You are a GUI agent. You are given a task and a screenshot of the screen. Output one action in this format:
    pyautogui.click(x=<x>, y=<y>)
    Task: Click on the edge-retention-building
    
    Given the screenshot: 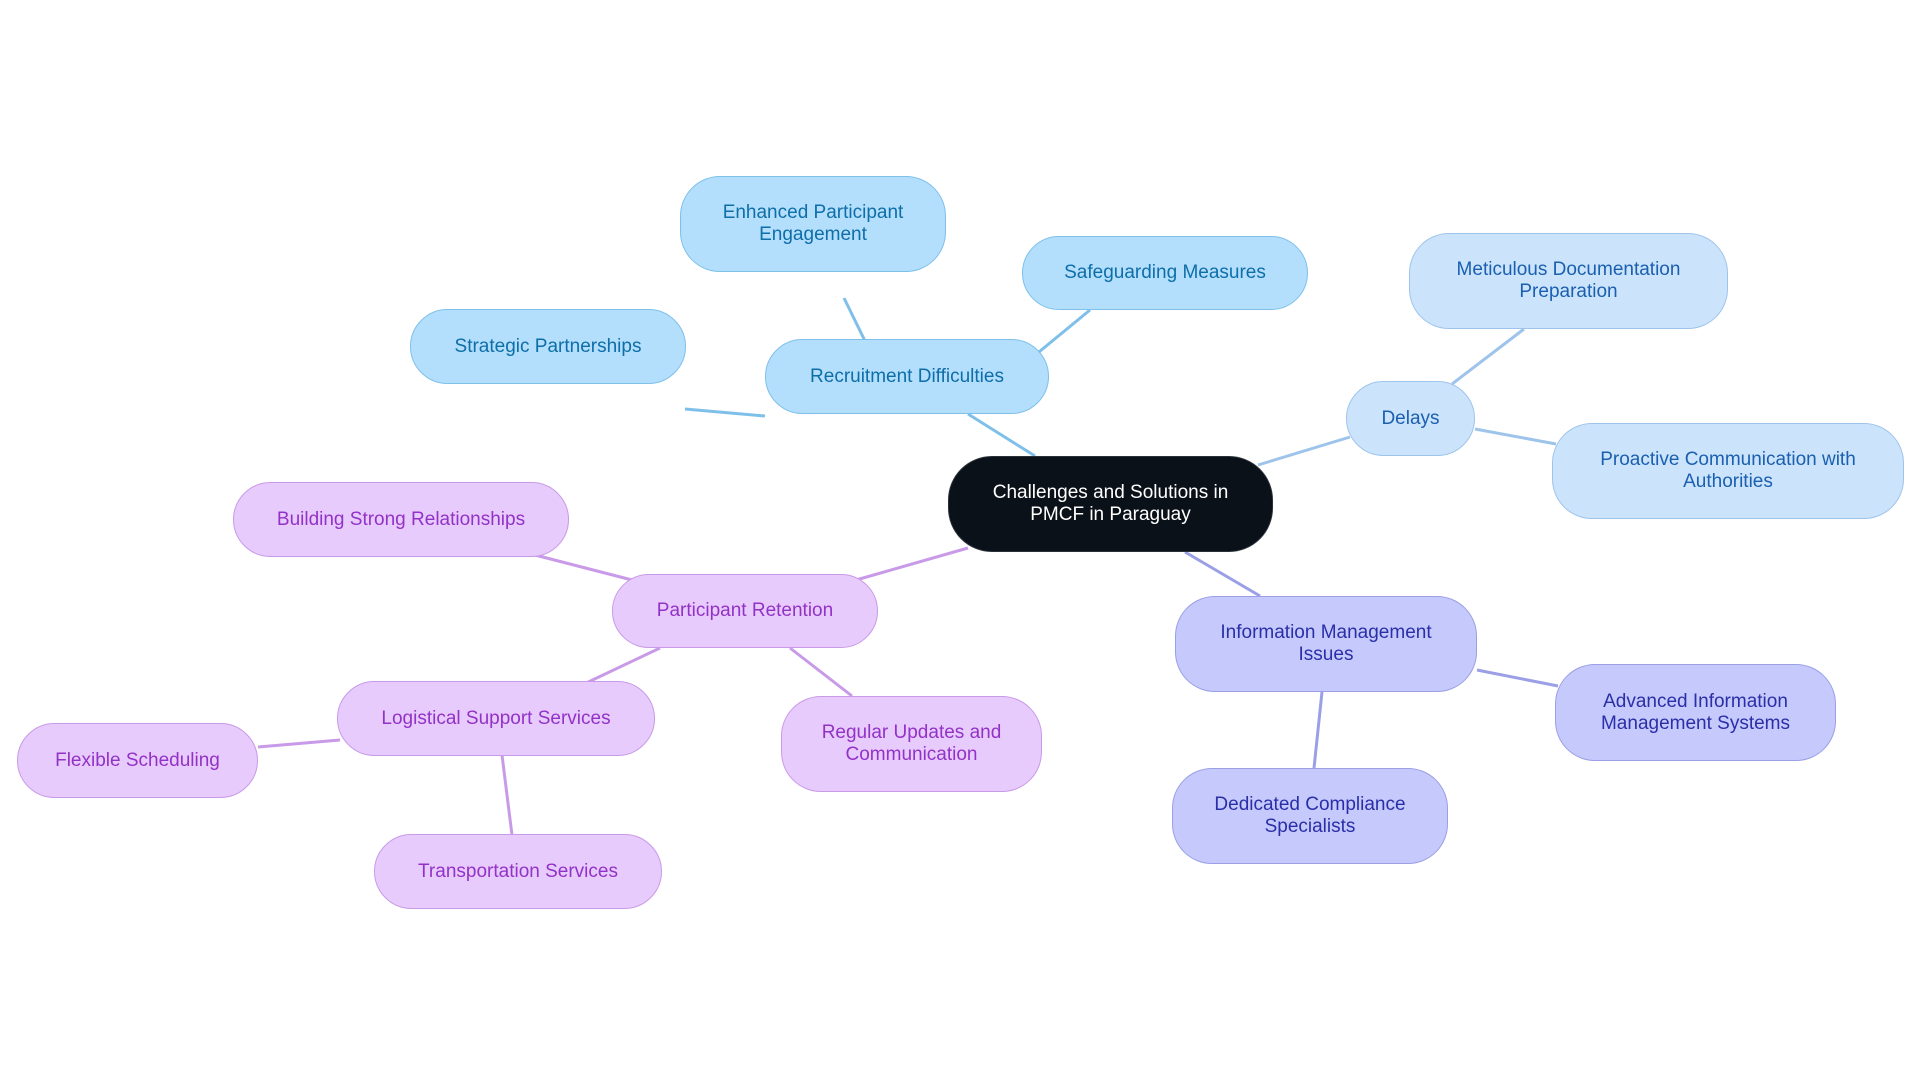 What is the action you would take?
    pyautogui.click(x=583, y=567)
    